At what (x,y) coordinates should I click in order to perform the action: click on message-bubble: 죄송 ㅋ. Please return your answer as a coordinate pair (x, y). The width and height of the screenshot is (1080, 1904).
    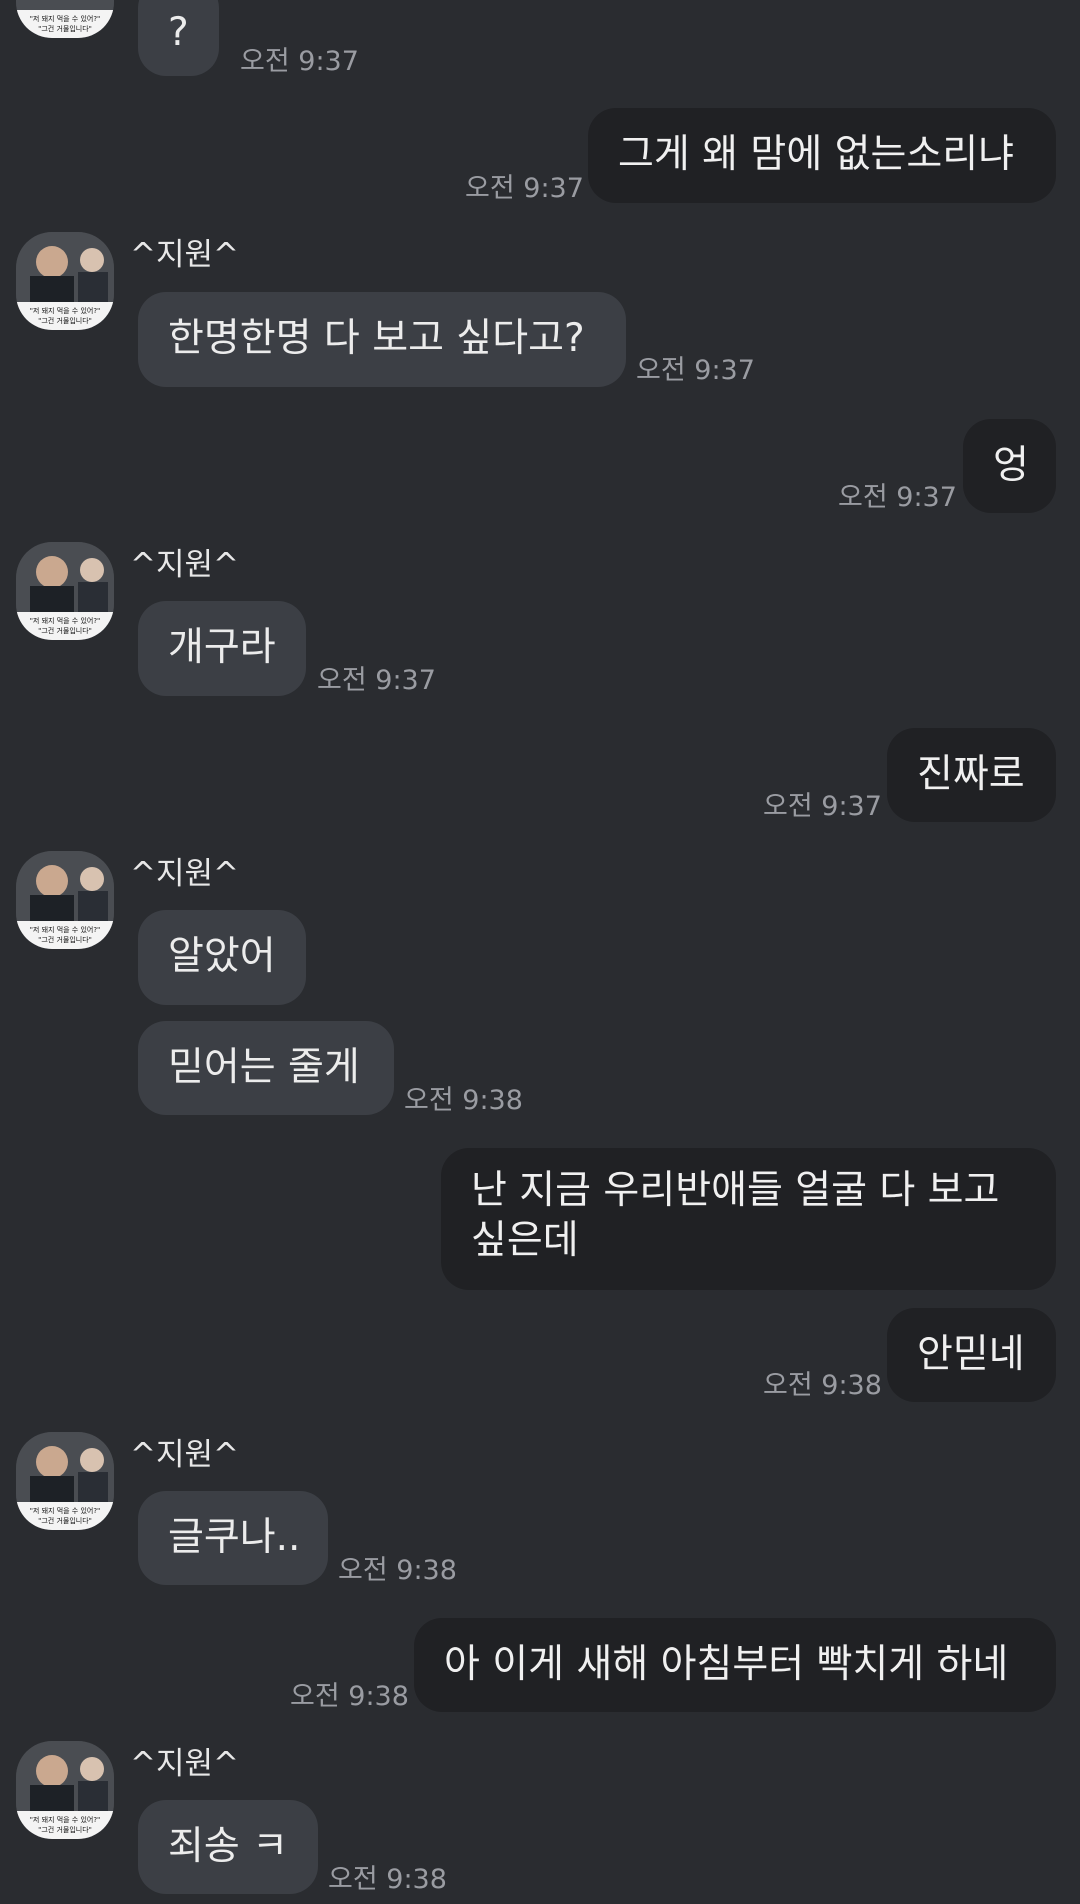
    Looking at the image, I should click on (228, 1847).